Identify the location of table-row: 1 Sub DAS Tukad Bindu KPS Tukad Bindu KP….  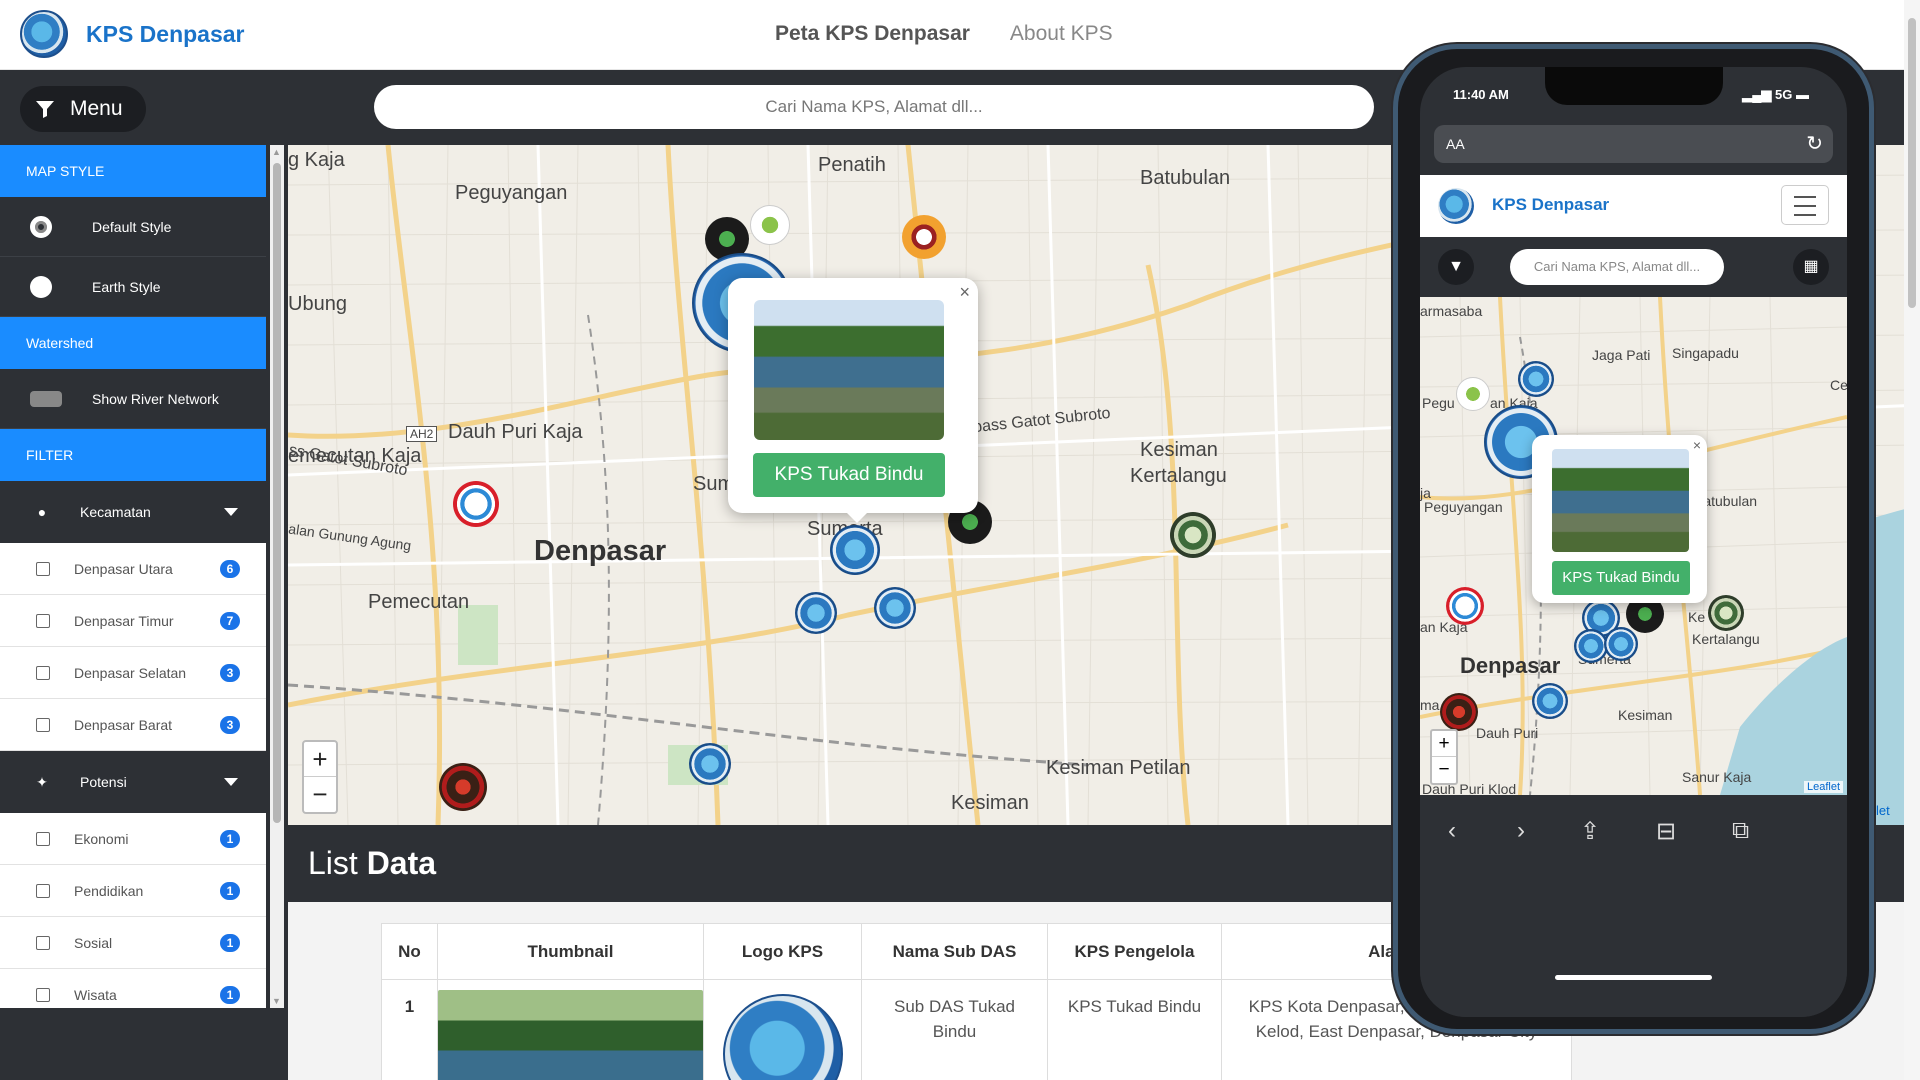
(976, 1029).